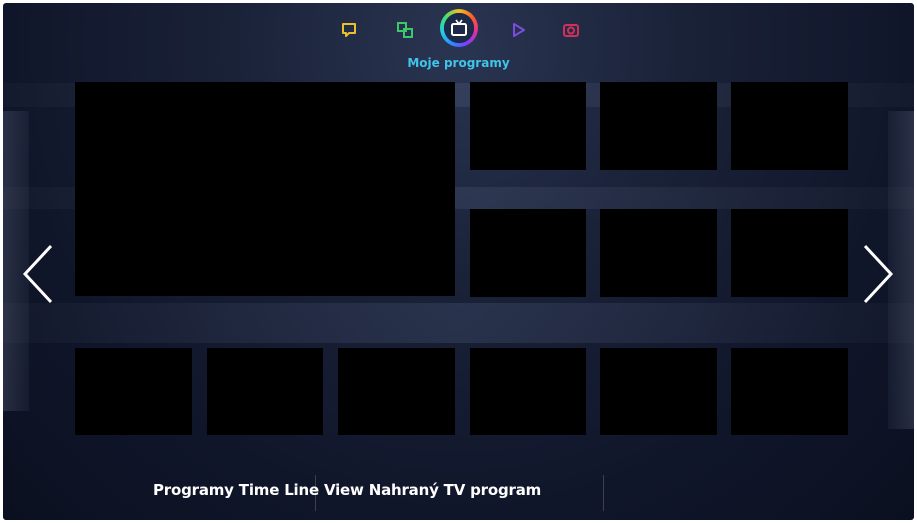 This screenshot has height=523, width=917. Describe the element at coordinates (877, 274) in the screenshot. I see `chevron-right-icon` at that location.